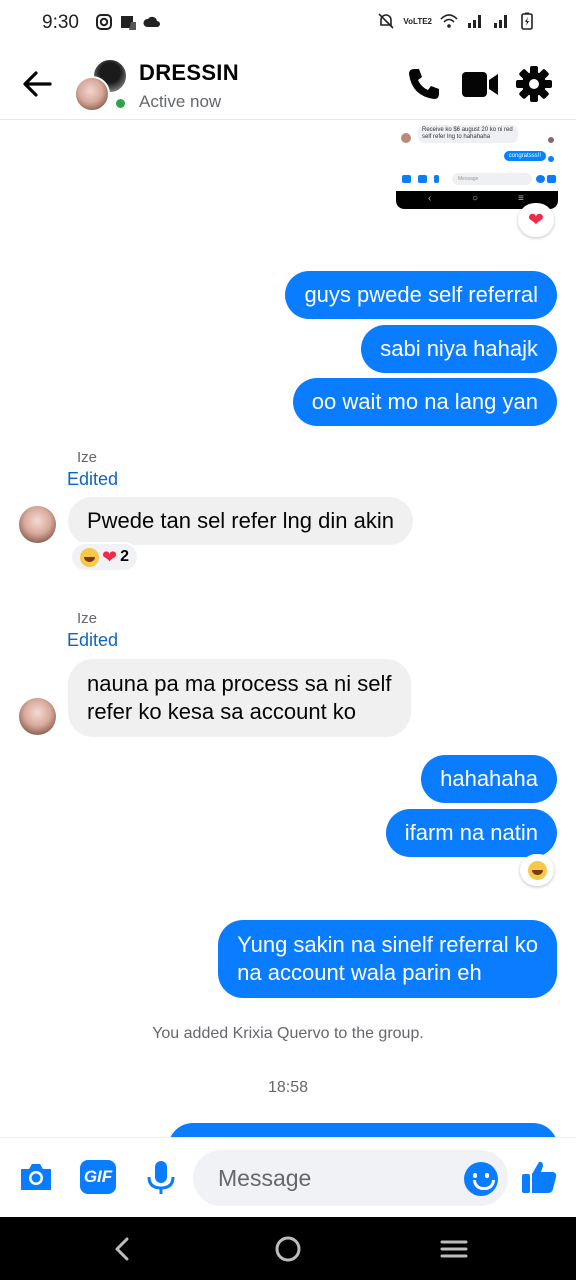 This screenshot has width=576, height=1280. What do you see at coordinates (98, 1177) in the screenshot?
I see `gif-button: GIF` at bounding box center [98, 1177].